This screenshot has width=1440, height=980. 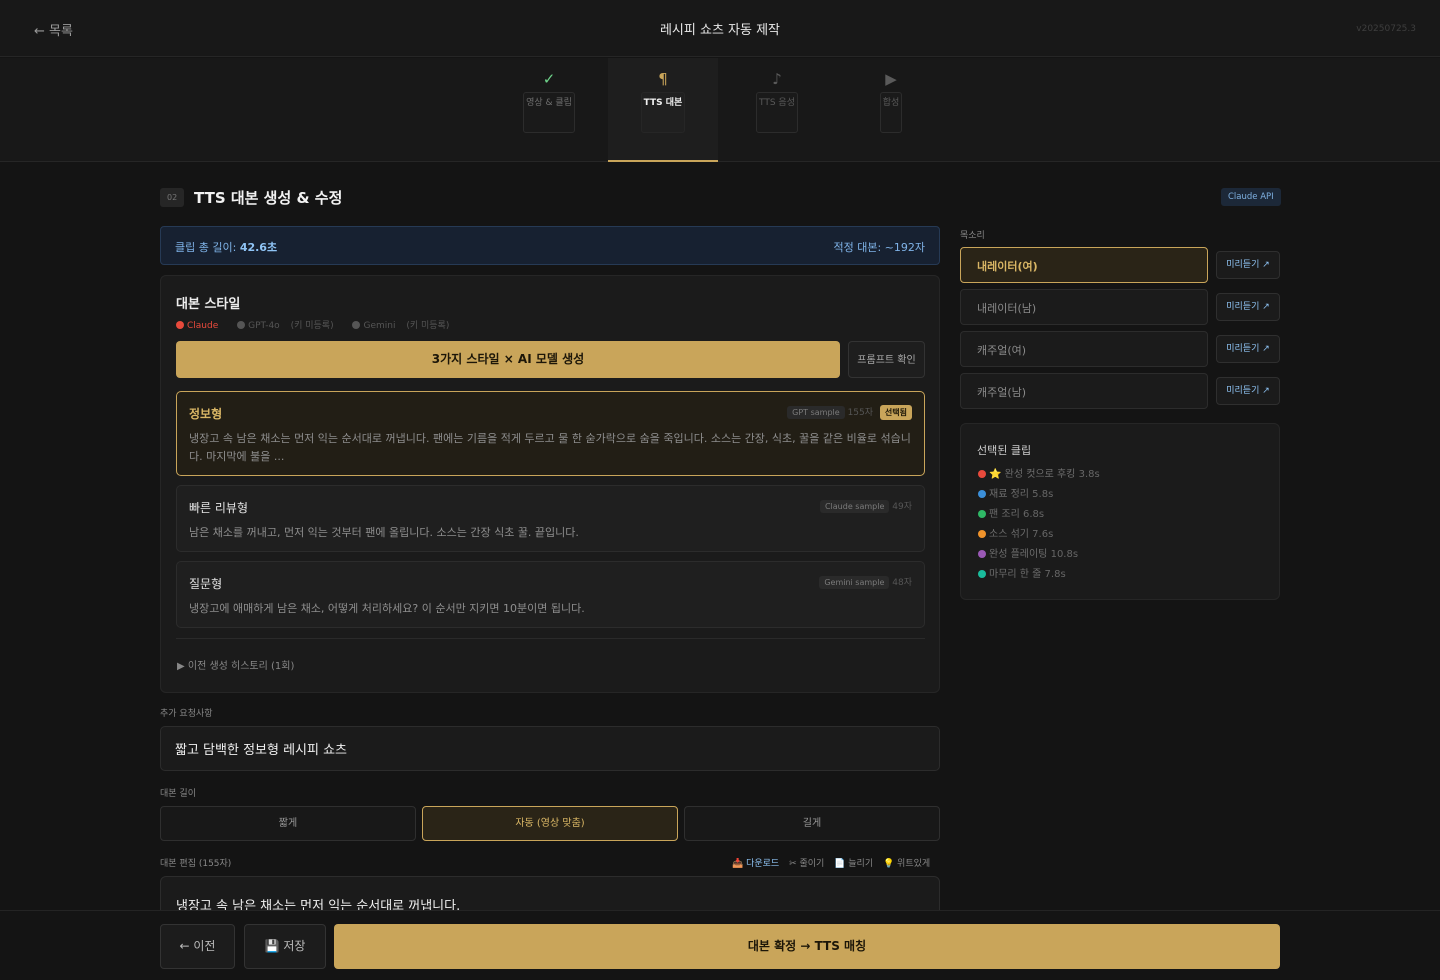 I want to click on script-length-label: 대본 길이, so click(x=178, y=794).